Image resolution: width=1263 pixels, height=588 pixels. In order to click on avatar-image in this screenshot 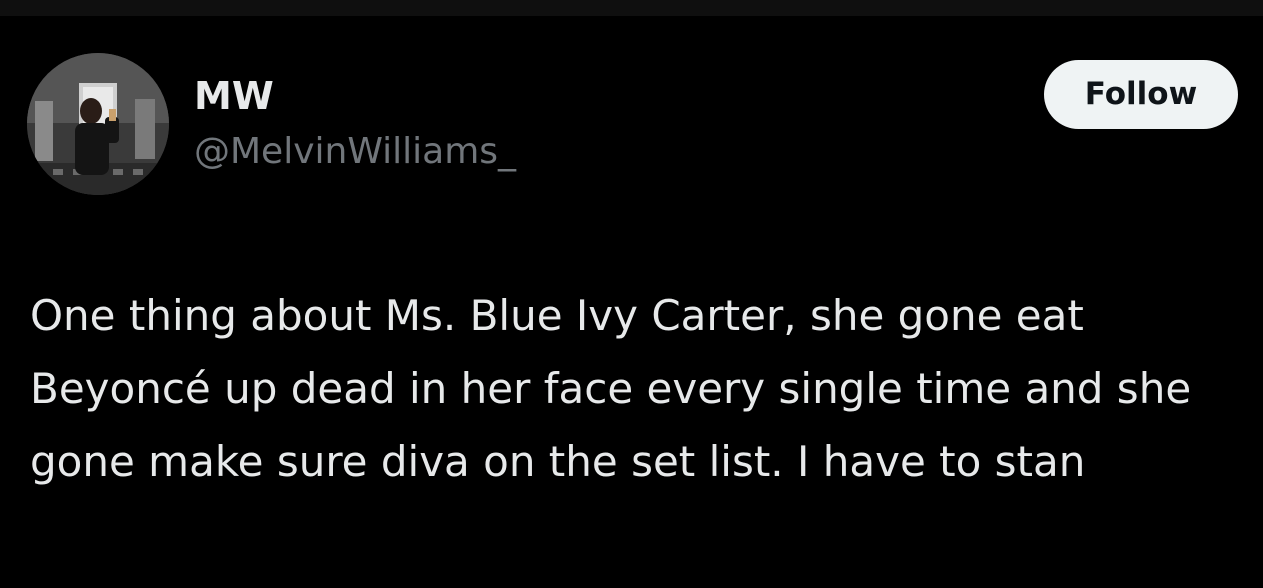, I will do `click(98, 124)`.